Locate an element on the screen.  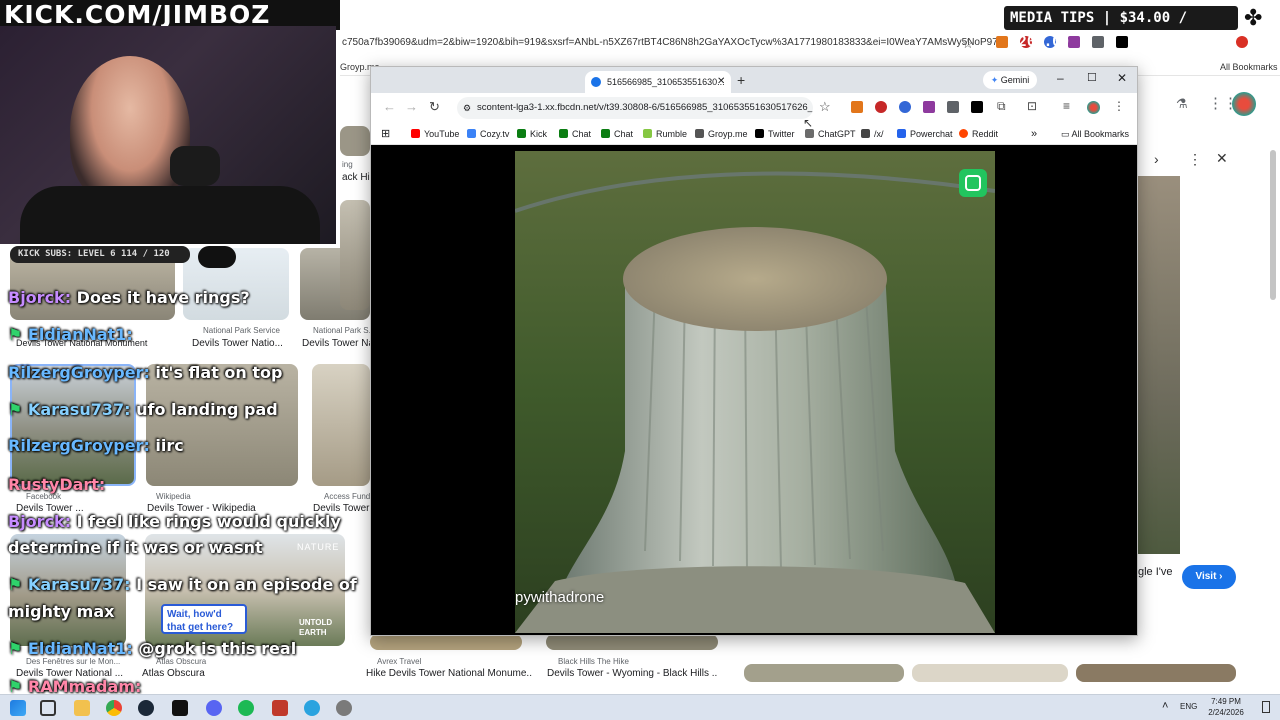
scrollbar is located at coordinates (1273, 225).